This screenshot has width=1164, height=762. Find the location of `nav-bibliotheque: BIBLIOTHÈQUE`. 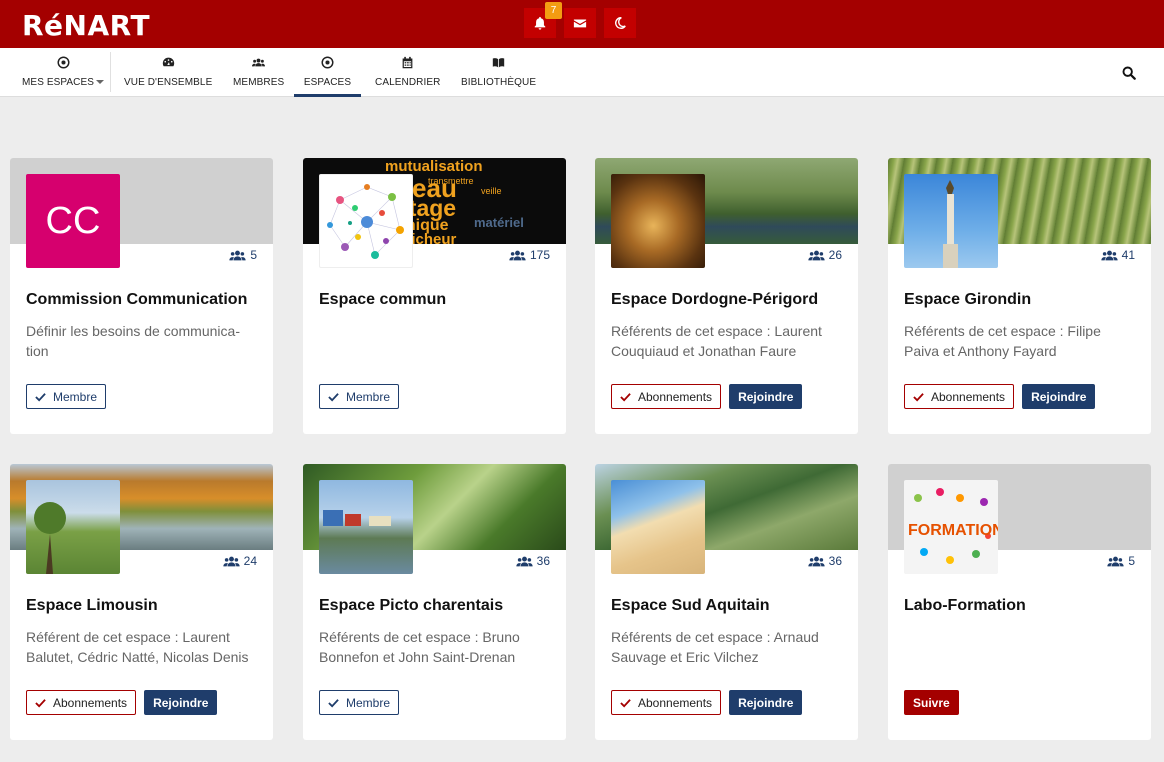

nav-bibliotheque: BIBLIOTHÈQUE is located at coordinates (498, 72).